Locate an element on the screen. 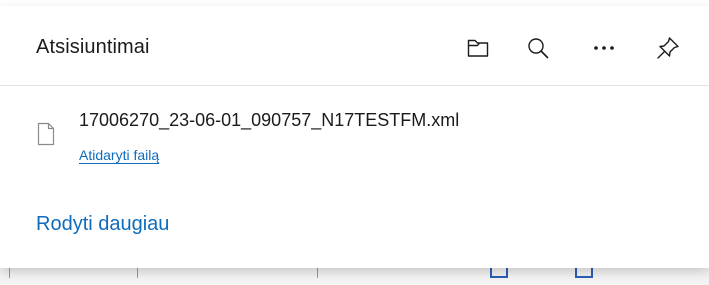 This screenshot has width=709, height=285. folder-icon is located at coordinates (478, 48).